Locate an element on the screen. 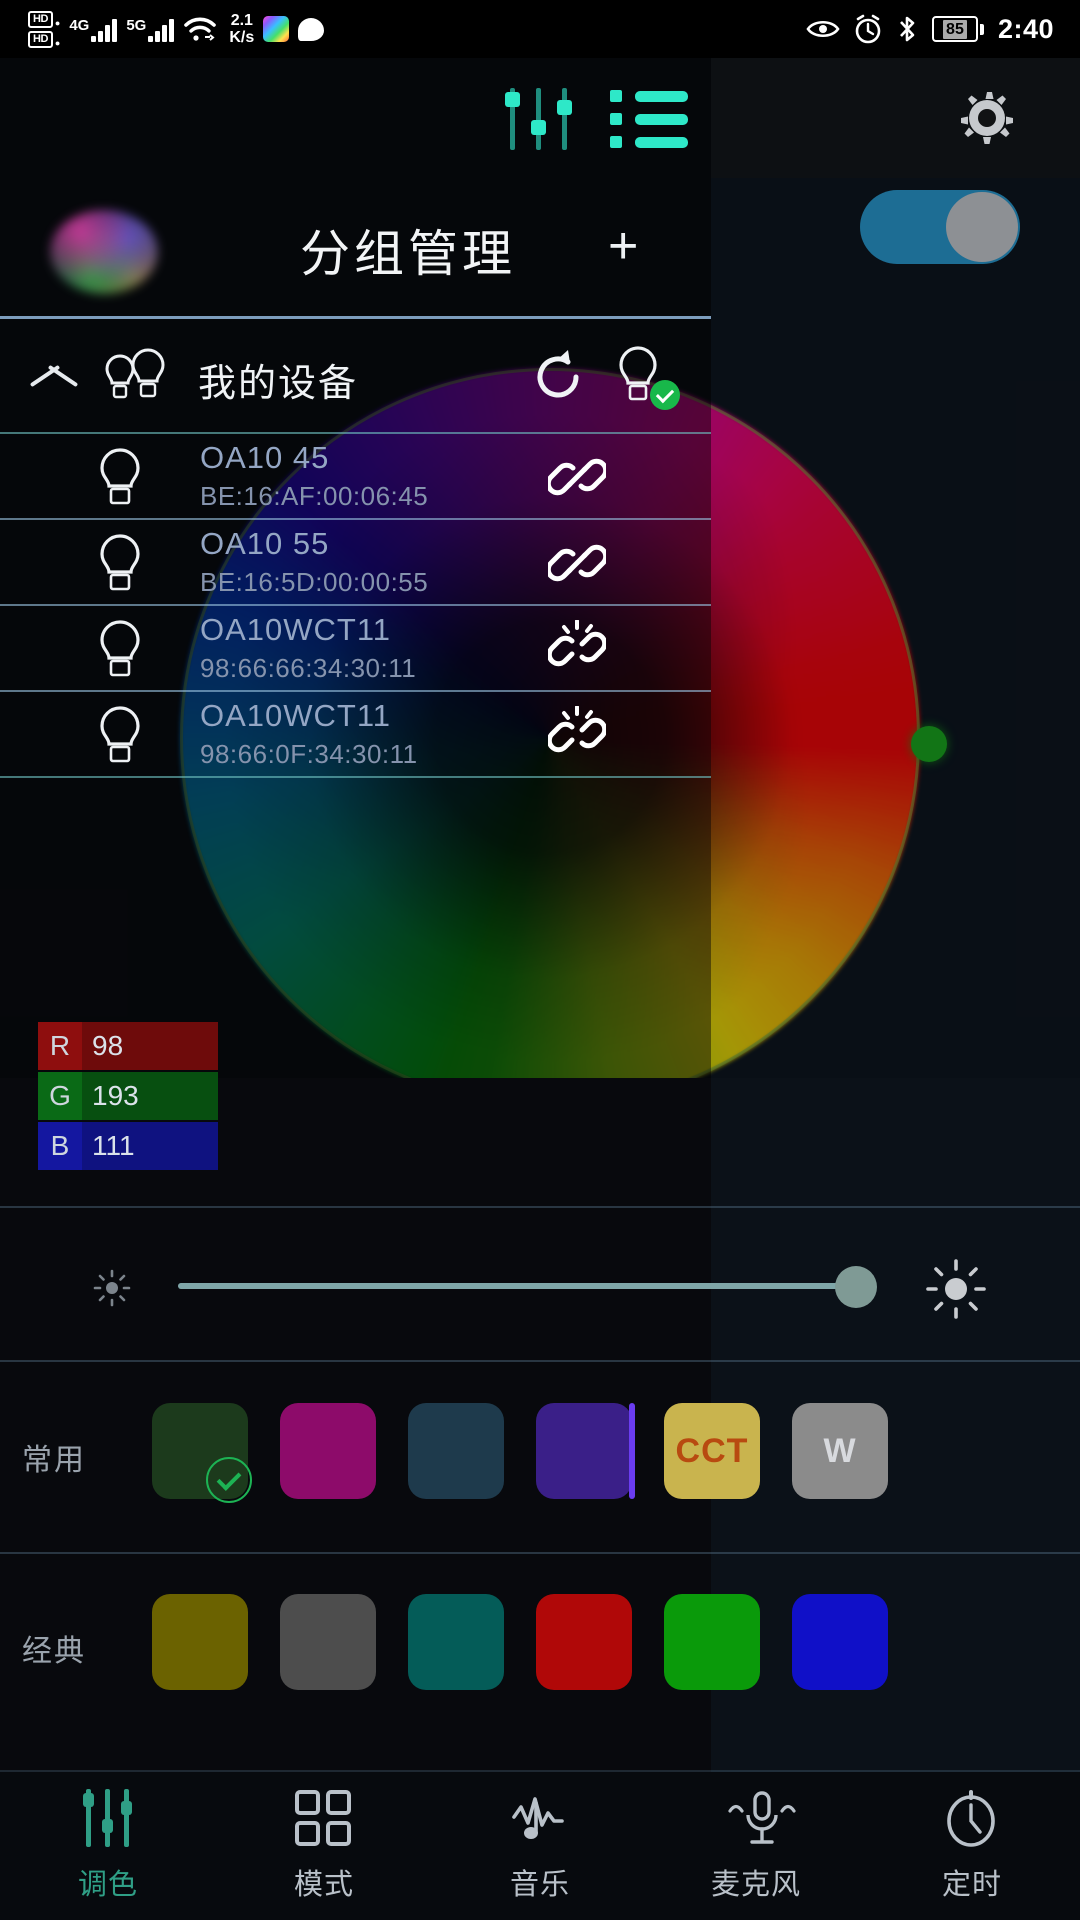 The height and width of the screenshot is (1920, 1080). rgb-readout: R 98 G 193 B 111 is located at coordinates (128, 1097).